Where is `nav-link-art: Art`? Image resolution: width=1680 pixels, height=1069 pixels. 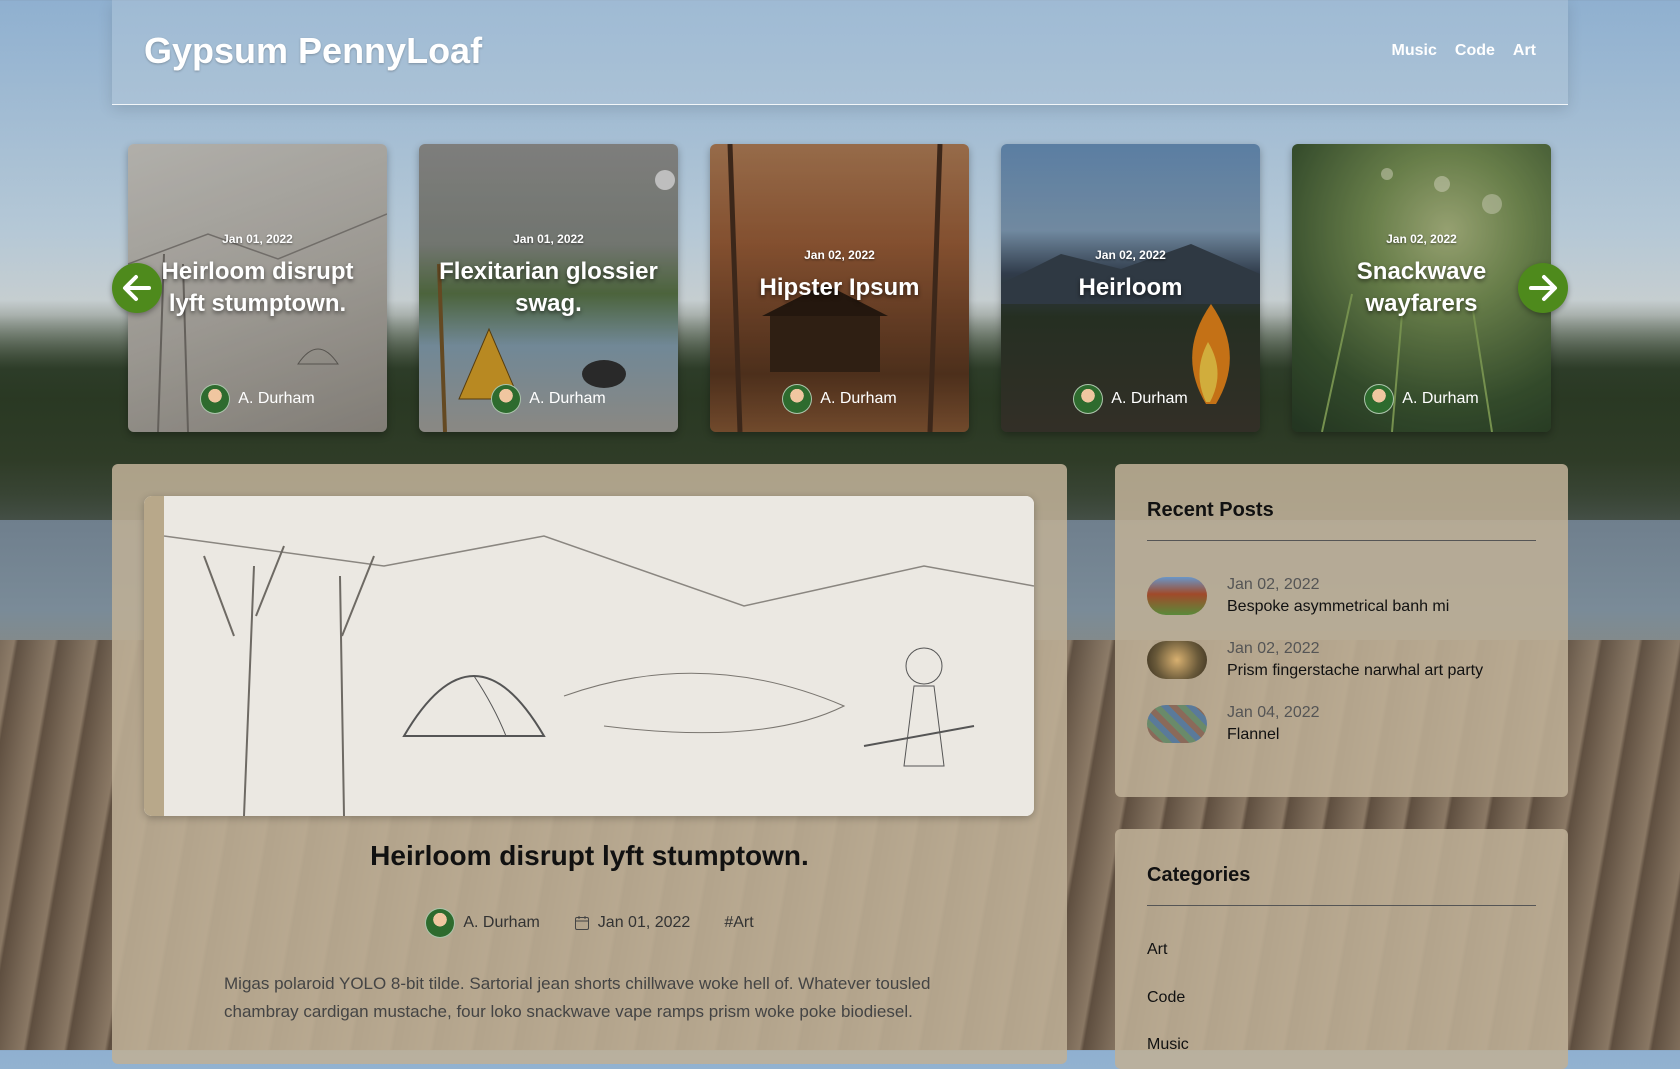 nav-link-art: Art is located at coordinates (1524, 51).